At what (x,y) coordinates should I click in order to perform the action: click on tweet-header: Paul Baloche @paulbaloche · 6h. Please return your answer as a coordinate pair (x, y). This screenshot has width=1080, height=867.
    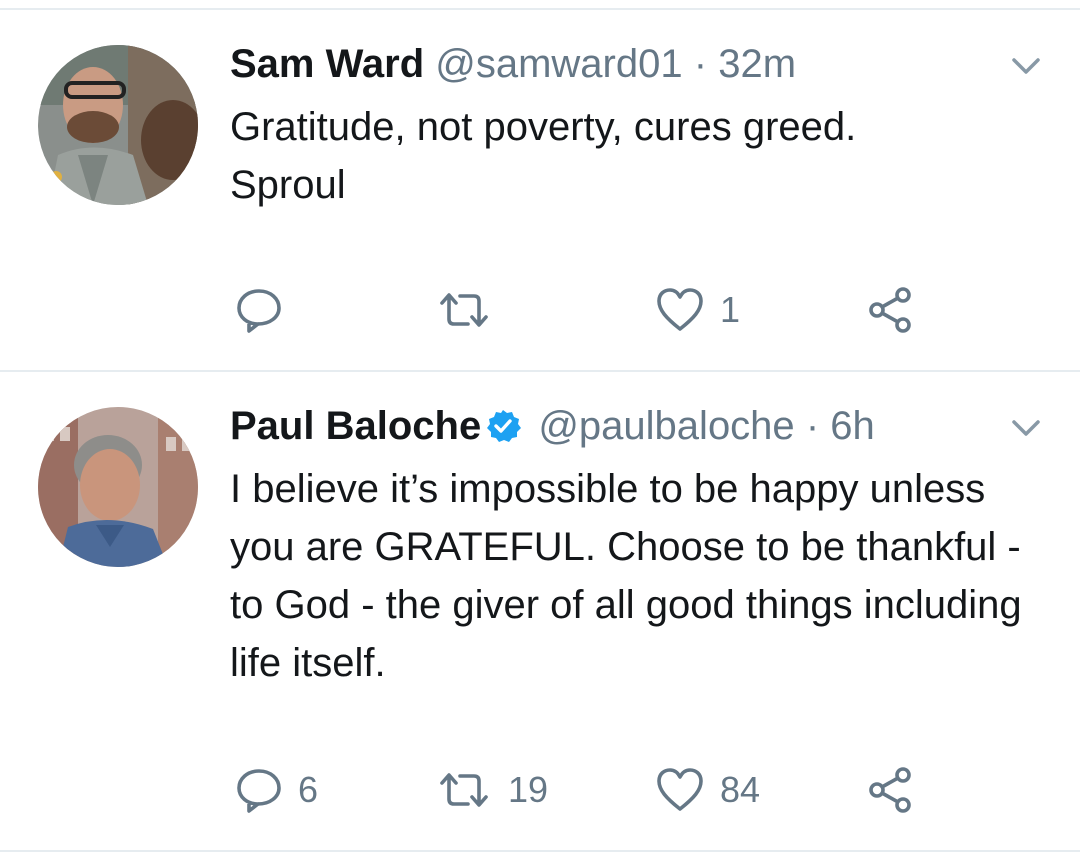
    Looking at the image, I should click on (552, 426).